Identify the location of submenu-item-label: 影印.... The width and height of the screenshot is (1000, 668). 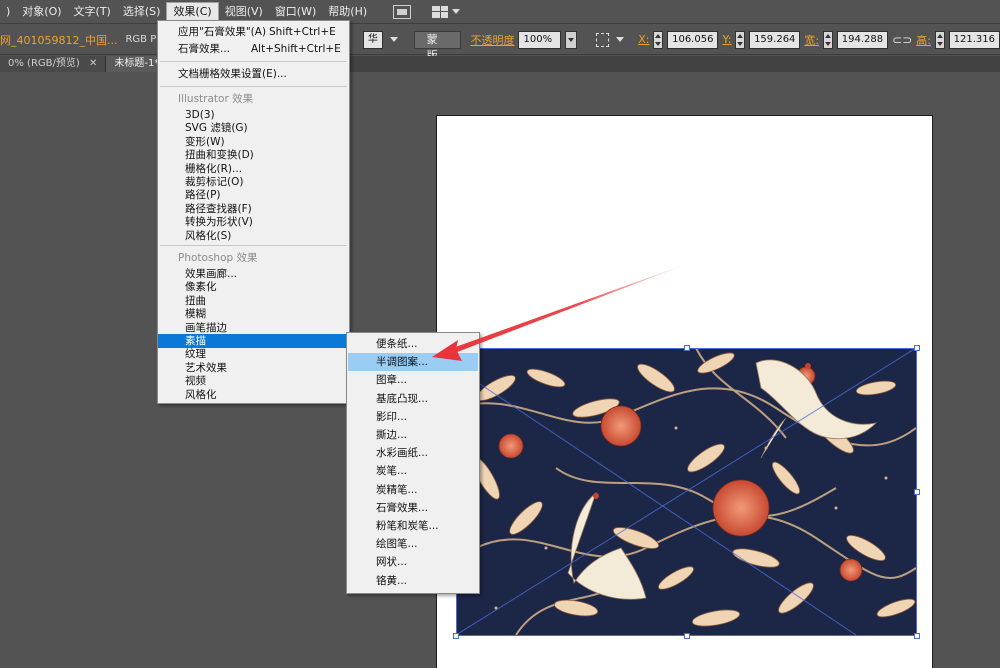
(392, 416).